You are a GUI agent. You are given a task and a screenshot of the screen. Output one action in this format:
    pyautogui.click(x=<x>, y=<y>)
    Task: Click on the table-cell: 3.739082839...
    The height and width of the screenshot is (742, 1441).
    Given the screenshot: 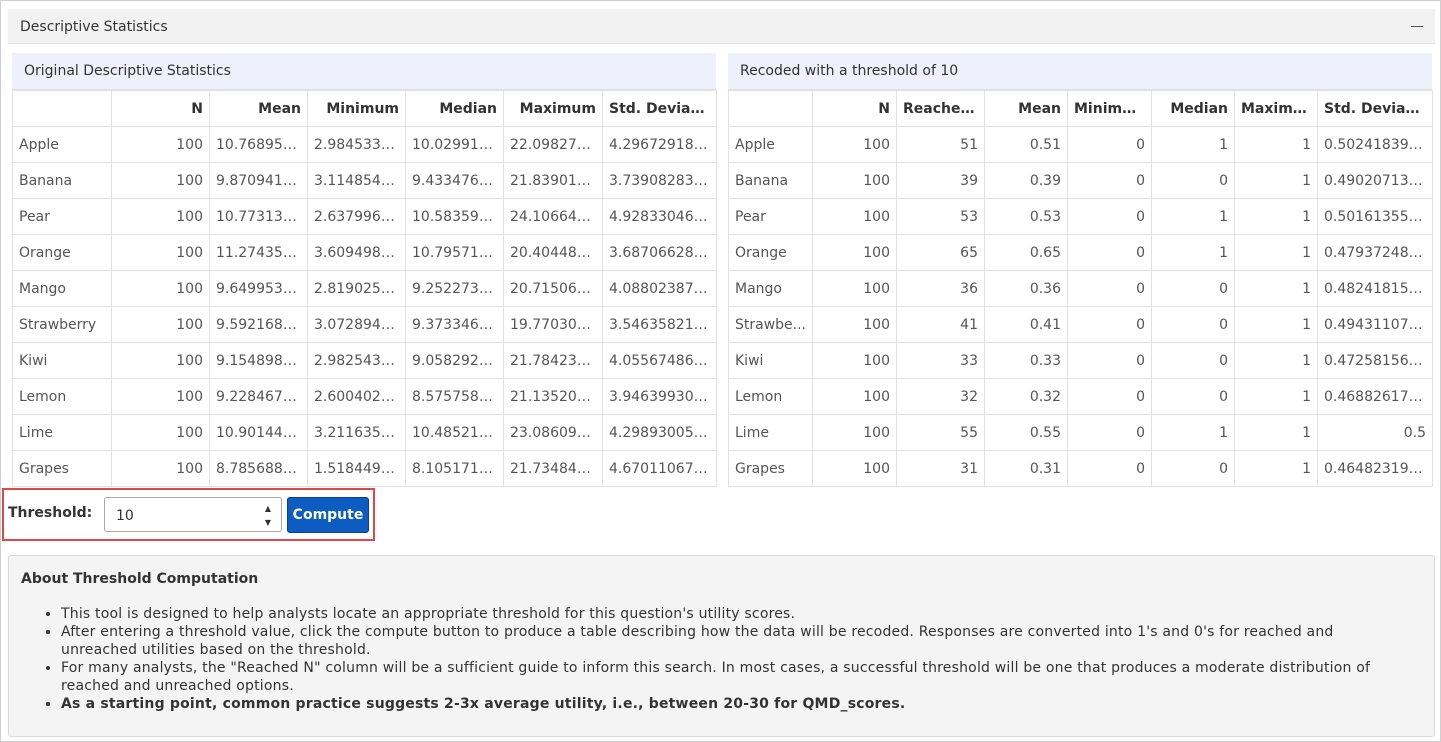 What is the action you would take?
    pyautogui.click(x=659, y=180)
    